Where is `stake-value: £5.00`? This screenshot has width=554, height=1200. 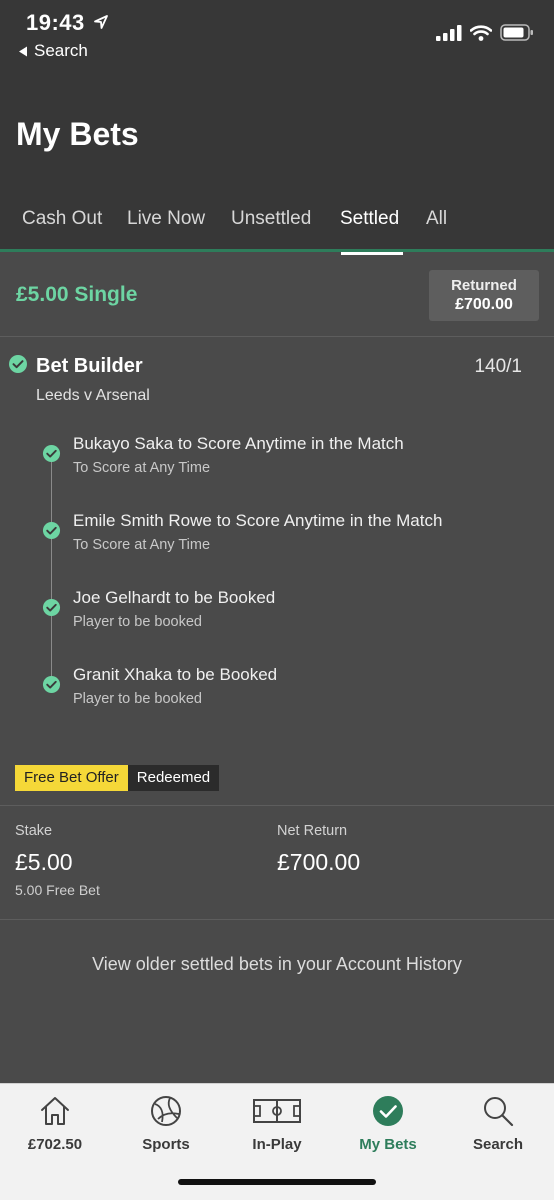
stake-value: £5.00 is located at coordinates (44, 862).